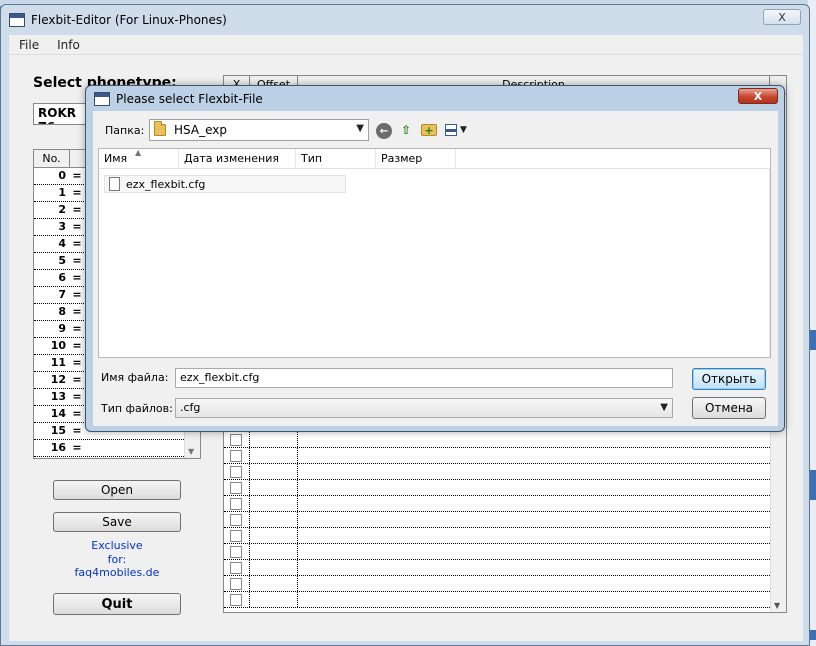 This screenshot has width=816, height=646. I want to click on back-arrow-icon: ←, so click(384, 131).